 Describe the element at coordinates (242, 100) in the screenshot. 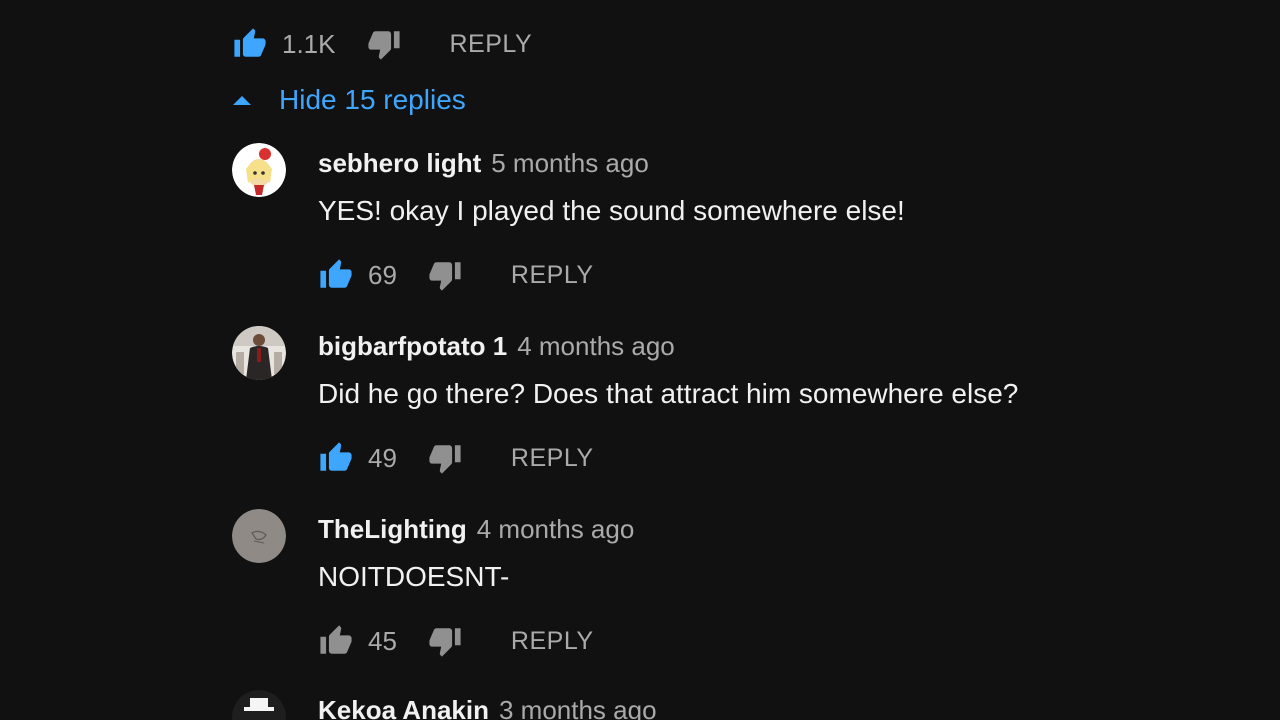

I see `caret-up-icon` at that location.